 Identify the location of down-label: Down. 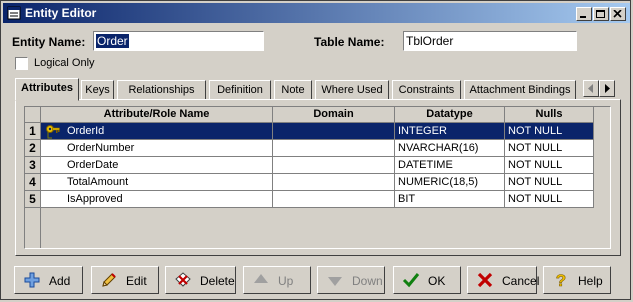
(367, 281).